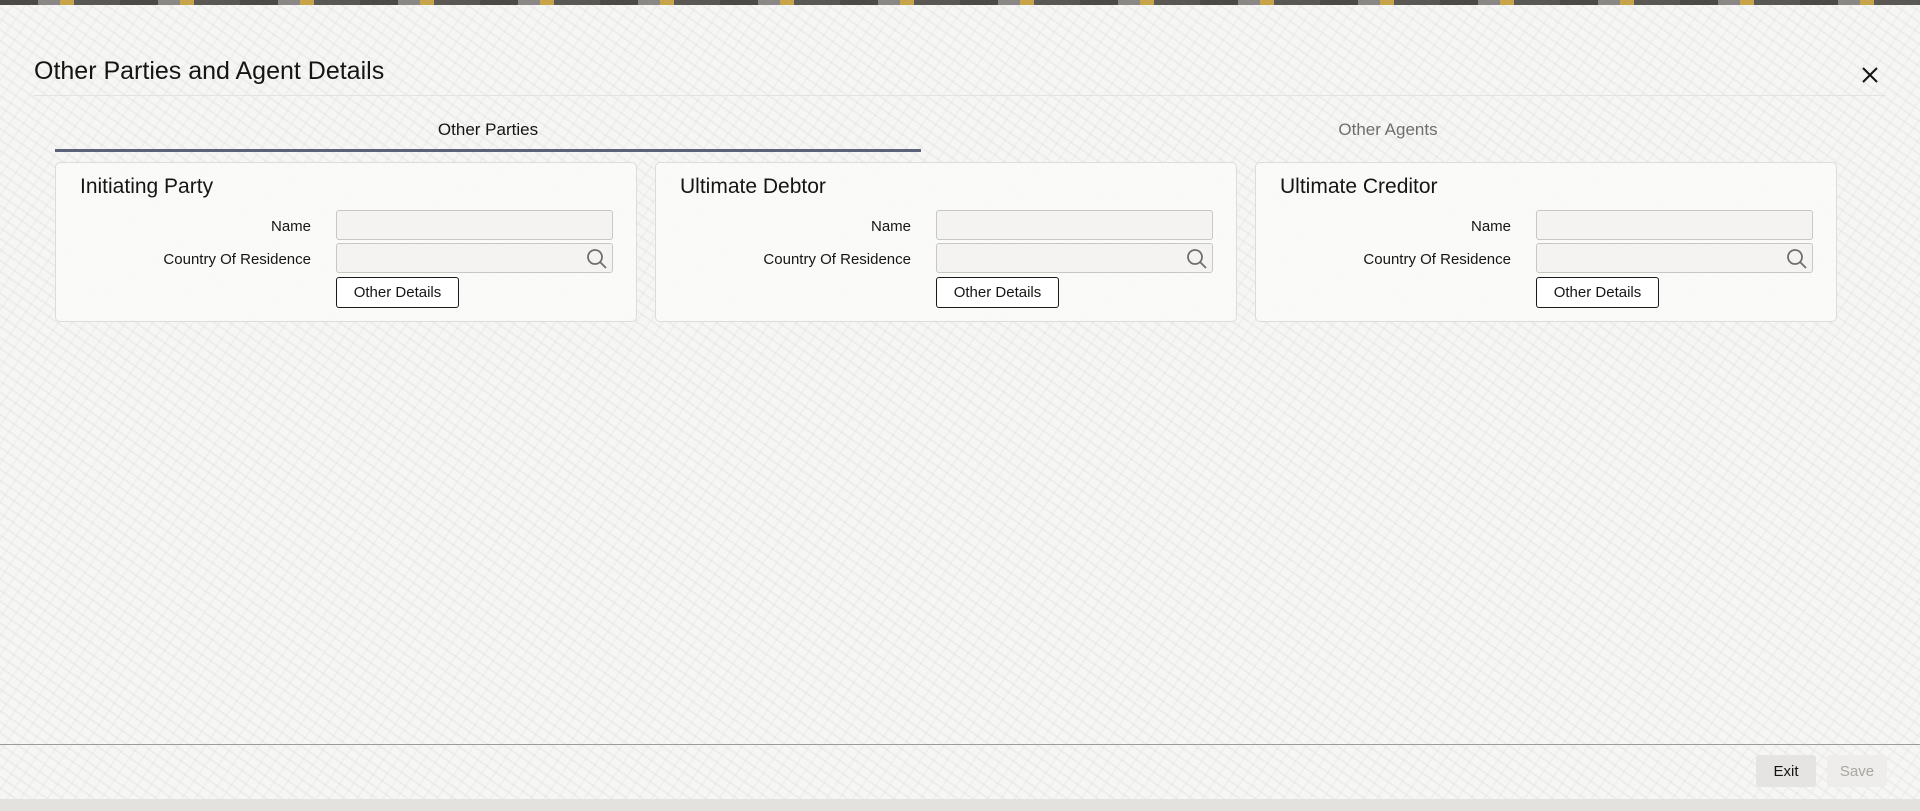 The image size is (1920, 811). I want to click on ultimate-debtor-other-details-button: Other Details, so click(997, 292).